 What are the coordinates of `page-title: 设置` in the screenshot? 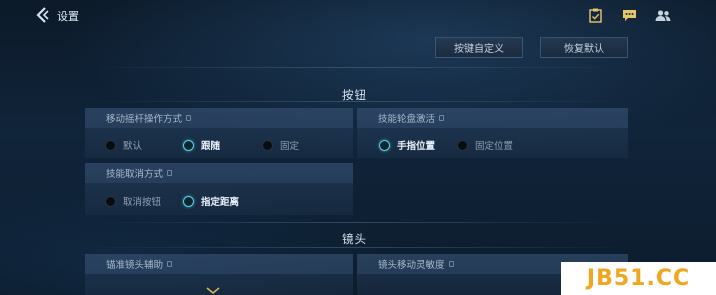 It's located at (68, 16).